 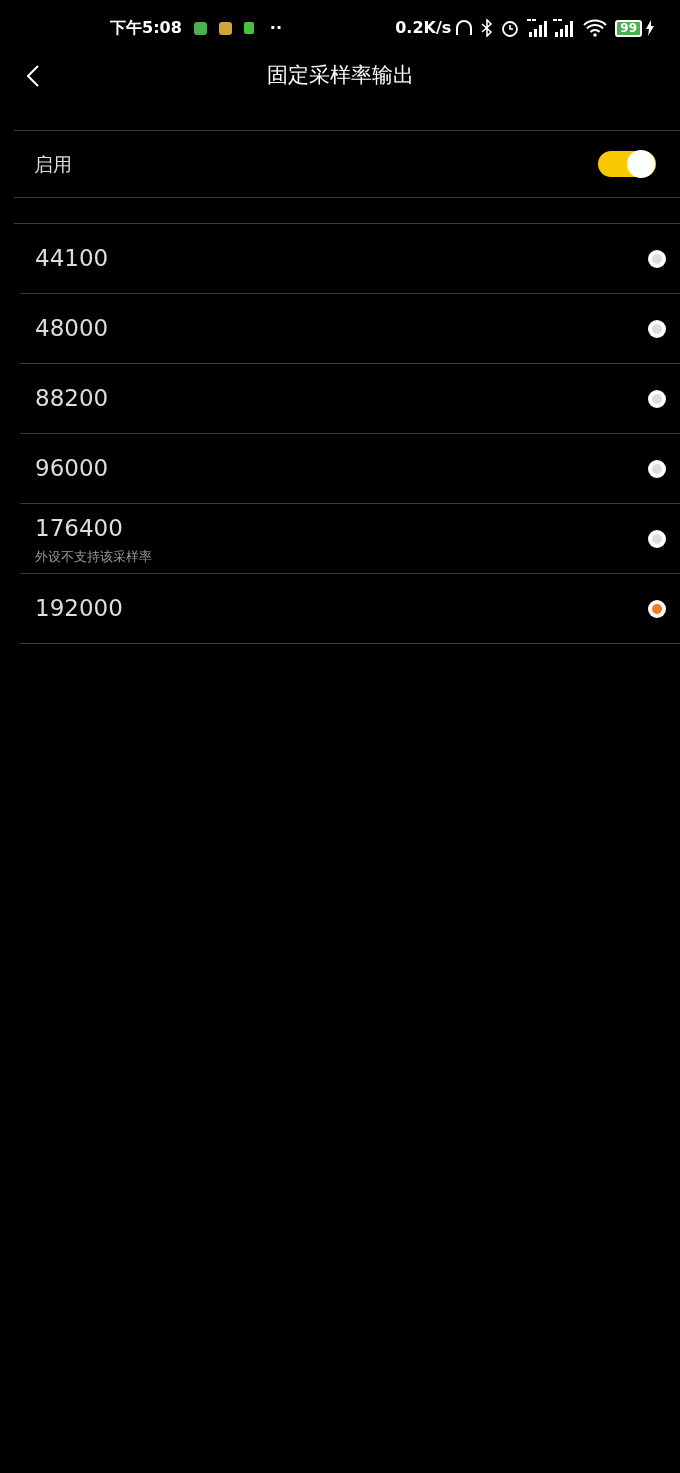 What do you see at coordinates (79, 609) in the screenshot?
I see `sample-rate-value: 192000` at bounding box center [79, 609].